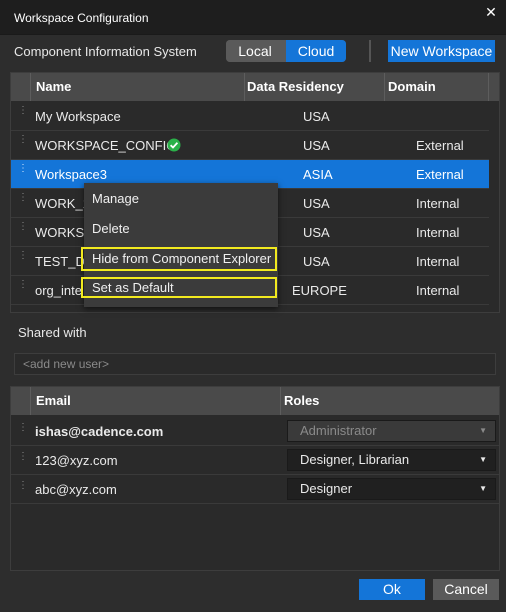  I want to click on local-cloud-toggle: Local Cloud, so click(286, 51).